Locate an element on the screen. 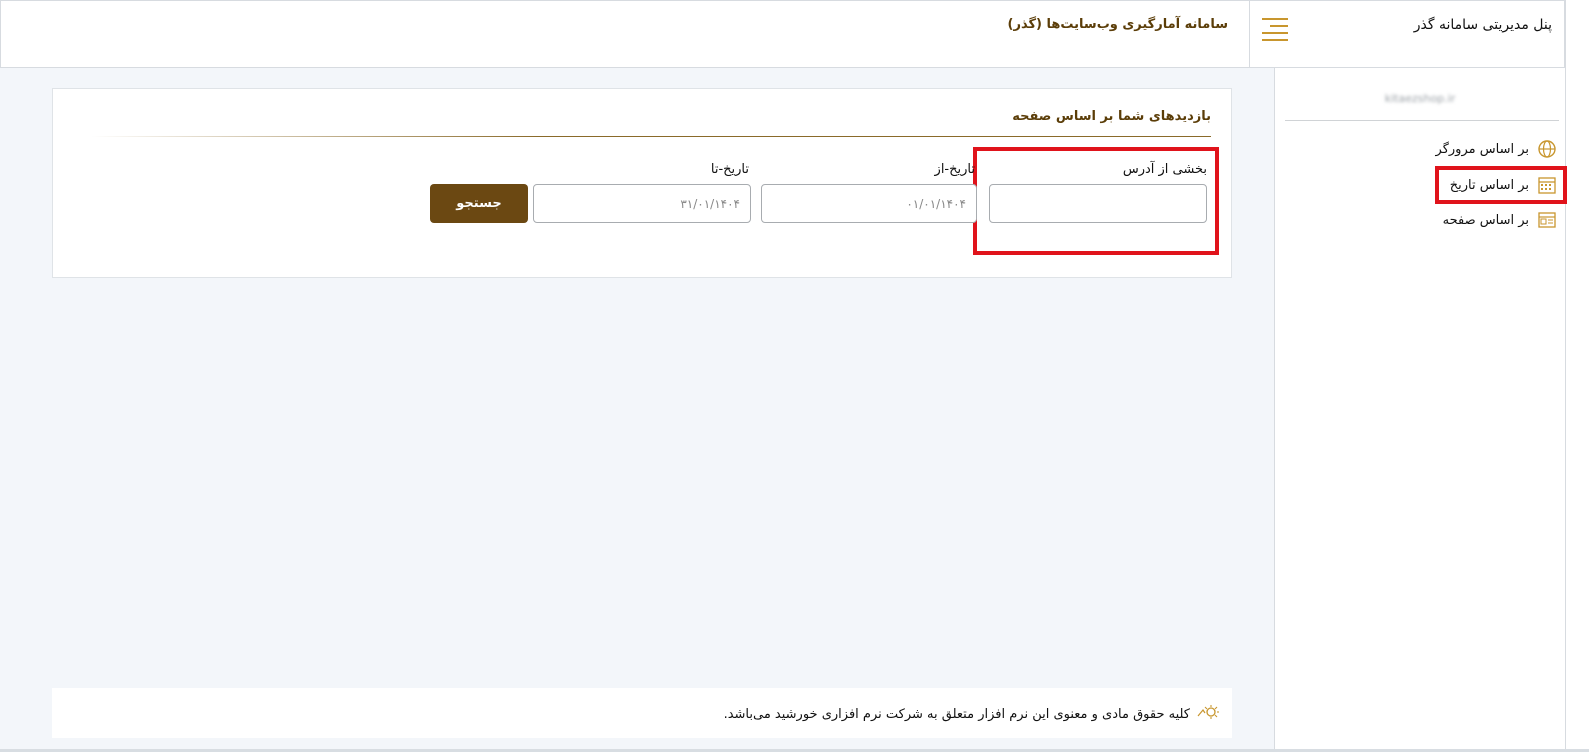  sidebar-item-page: بر اساس صفحه is located at coordinates (1491, 220).